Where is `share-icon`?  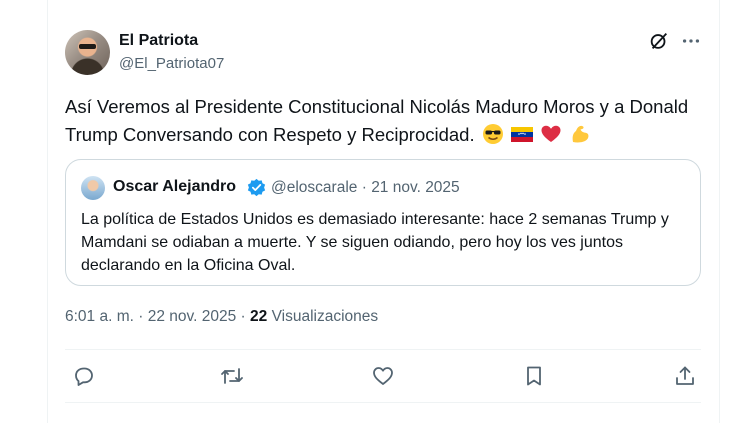 share-icon is located at coordinates (685, 376).